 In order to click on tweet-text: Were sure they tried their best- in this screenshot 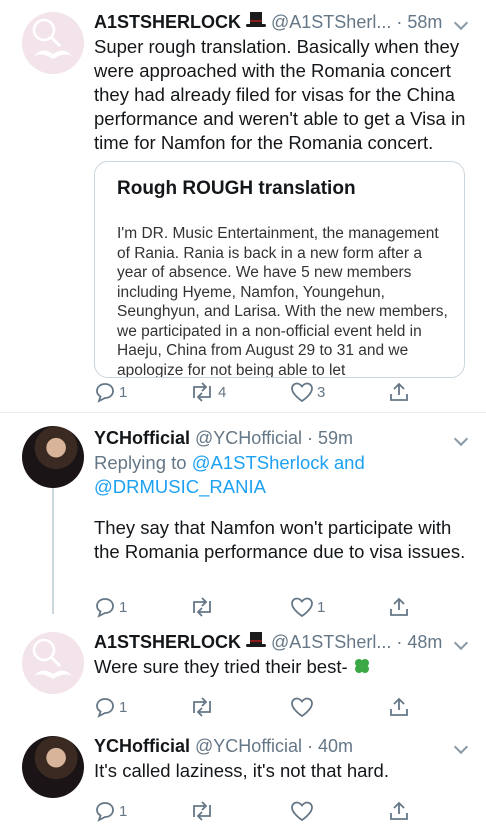, I will do `click(280, 667)`.